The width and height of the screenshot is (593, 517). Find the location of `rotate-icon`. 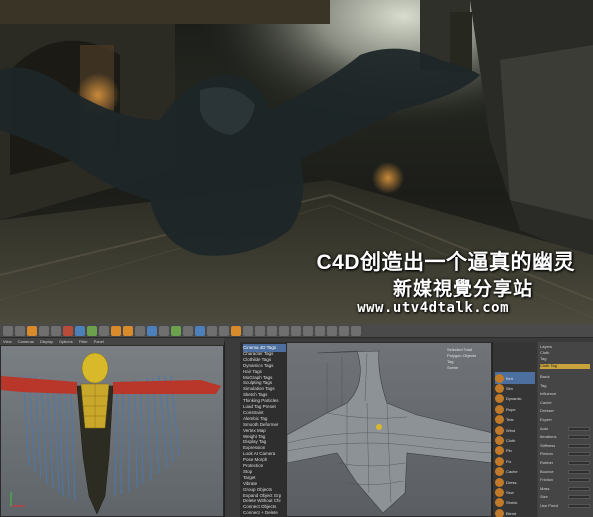

rotate-icon is located at coordinates (68, 331).